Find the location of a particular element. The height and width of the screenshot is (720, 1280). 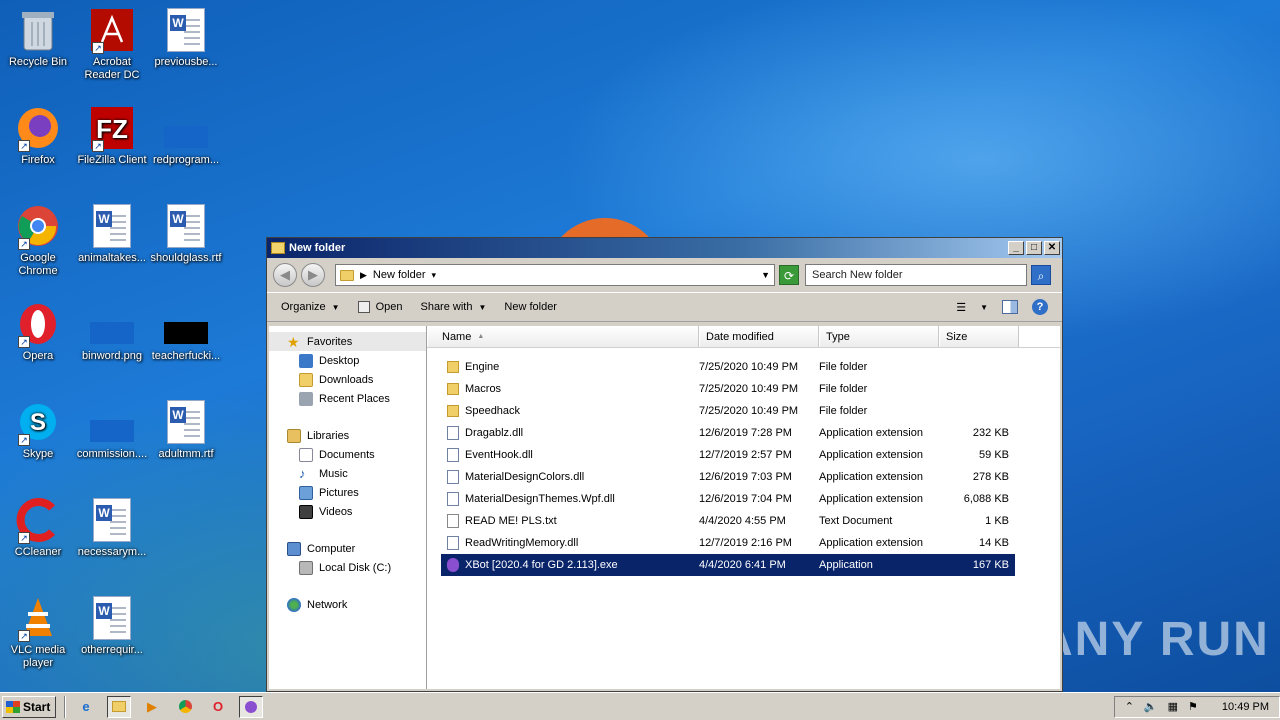

help-icon: ? is located at coordinates (1040, 307).